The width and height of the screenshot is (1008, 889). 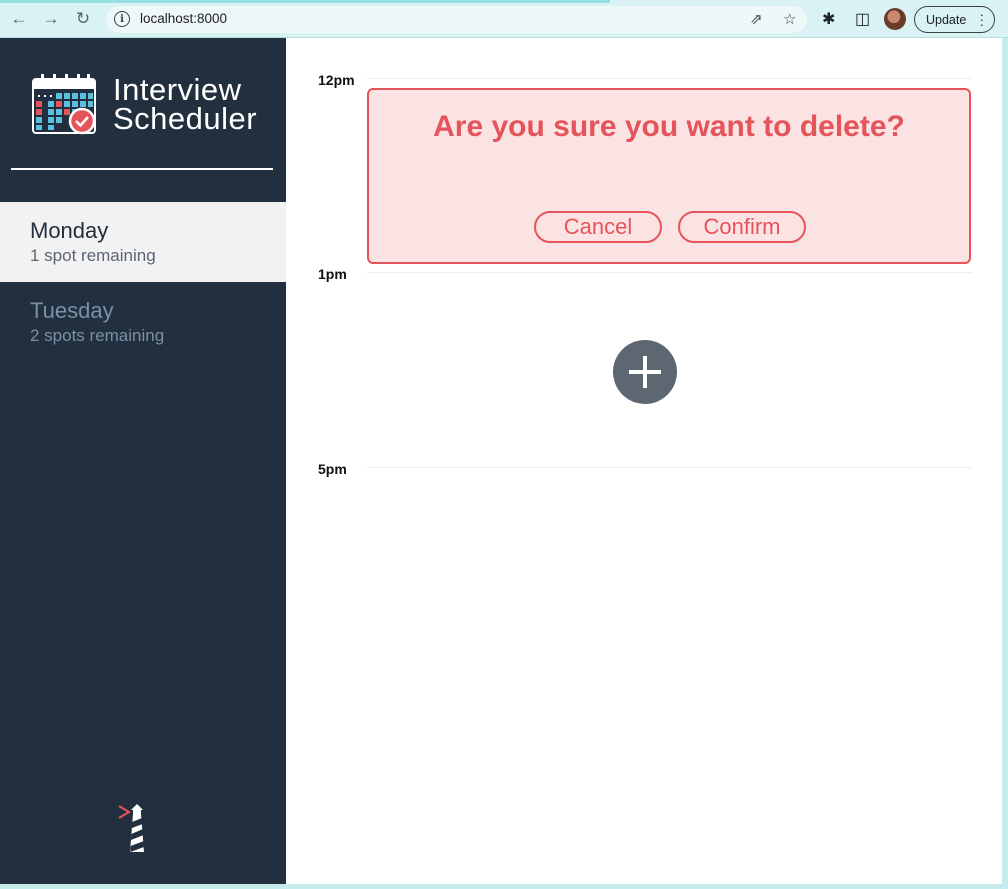 I want to click on plus-icon, so click(x=645, y=372).